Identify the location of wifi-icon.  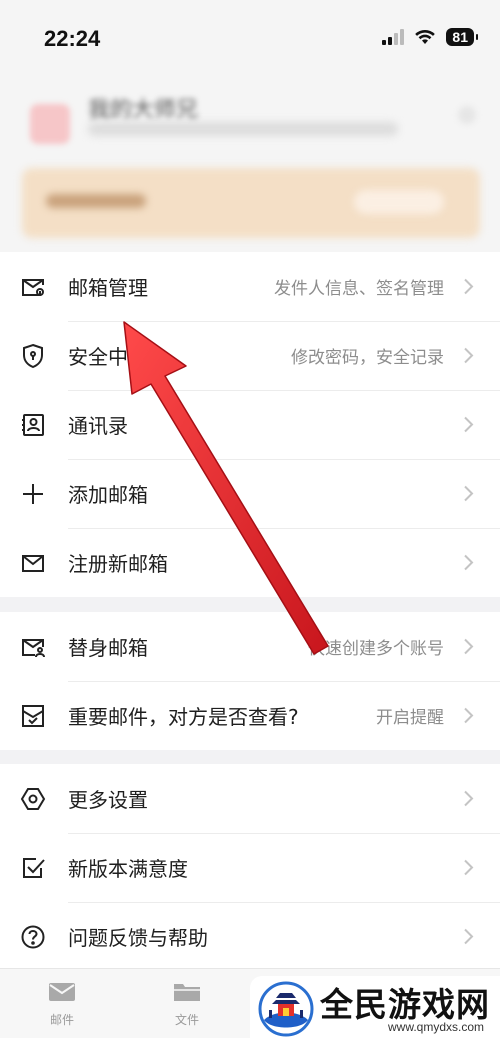
(425, 36).